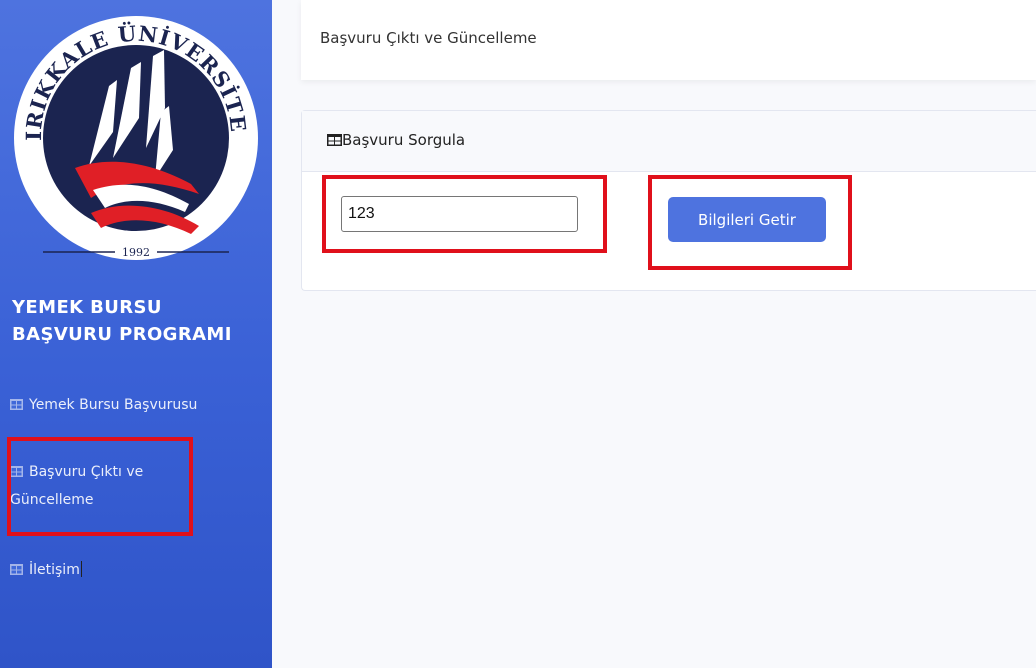 Image resolution: width=1036 pixels, height=668 pixels. Describe the element at coordinates (81, 569) in the screenshot. I see `text-cursor` at that location.